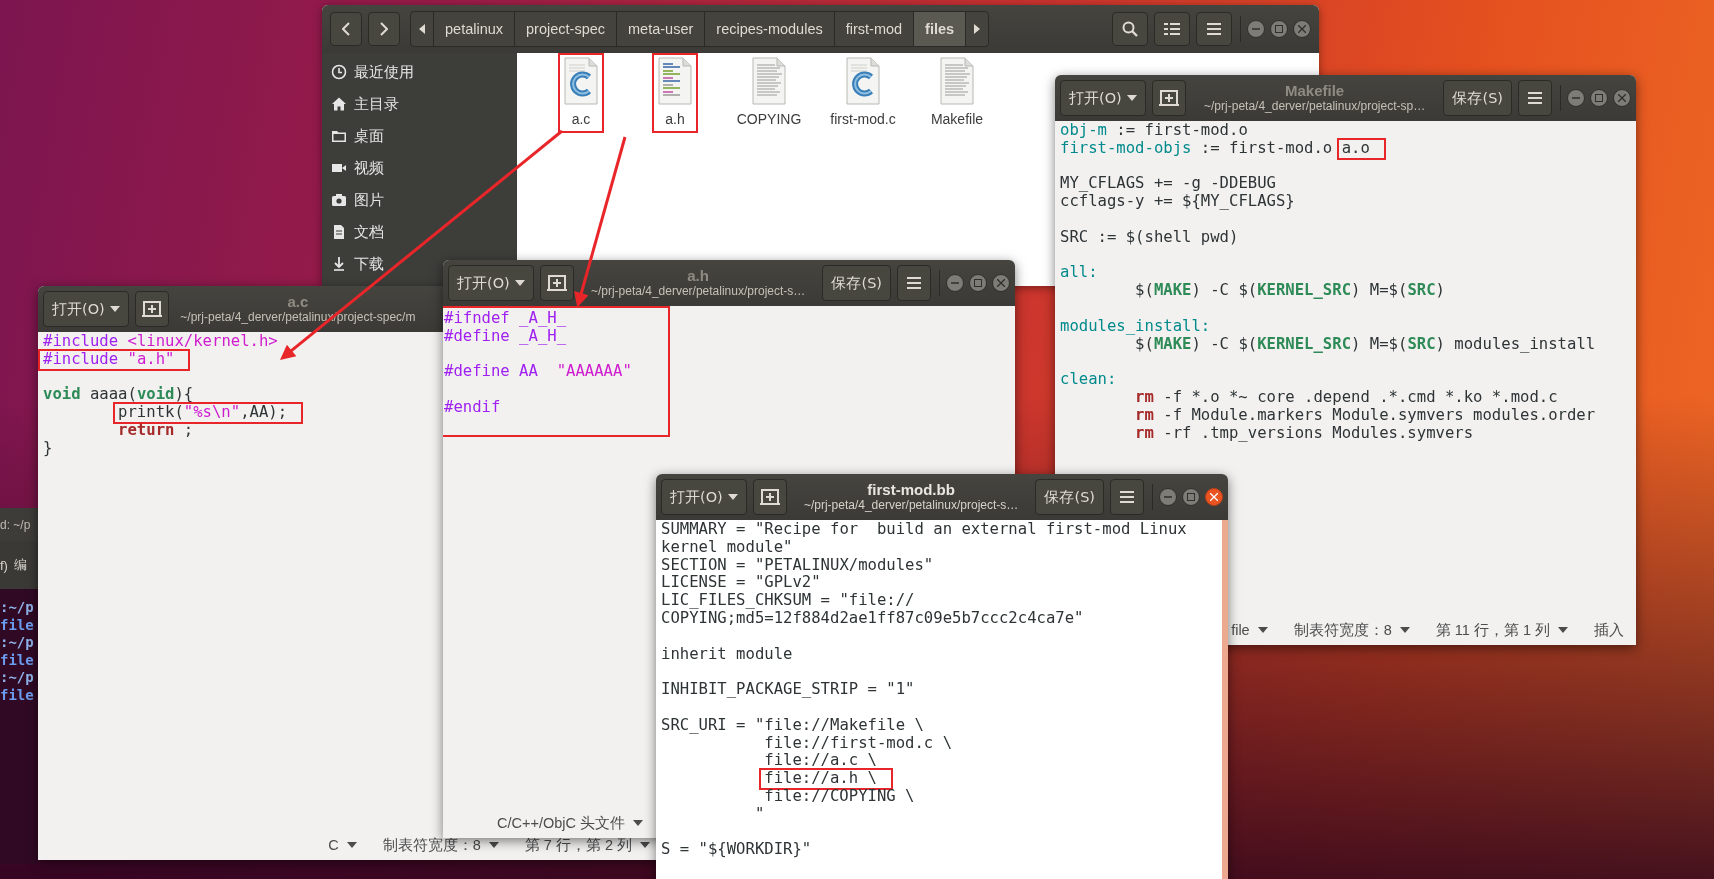  I want to click on clock-icon, so click(339, 72).